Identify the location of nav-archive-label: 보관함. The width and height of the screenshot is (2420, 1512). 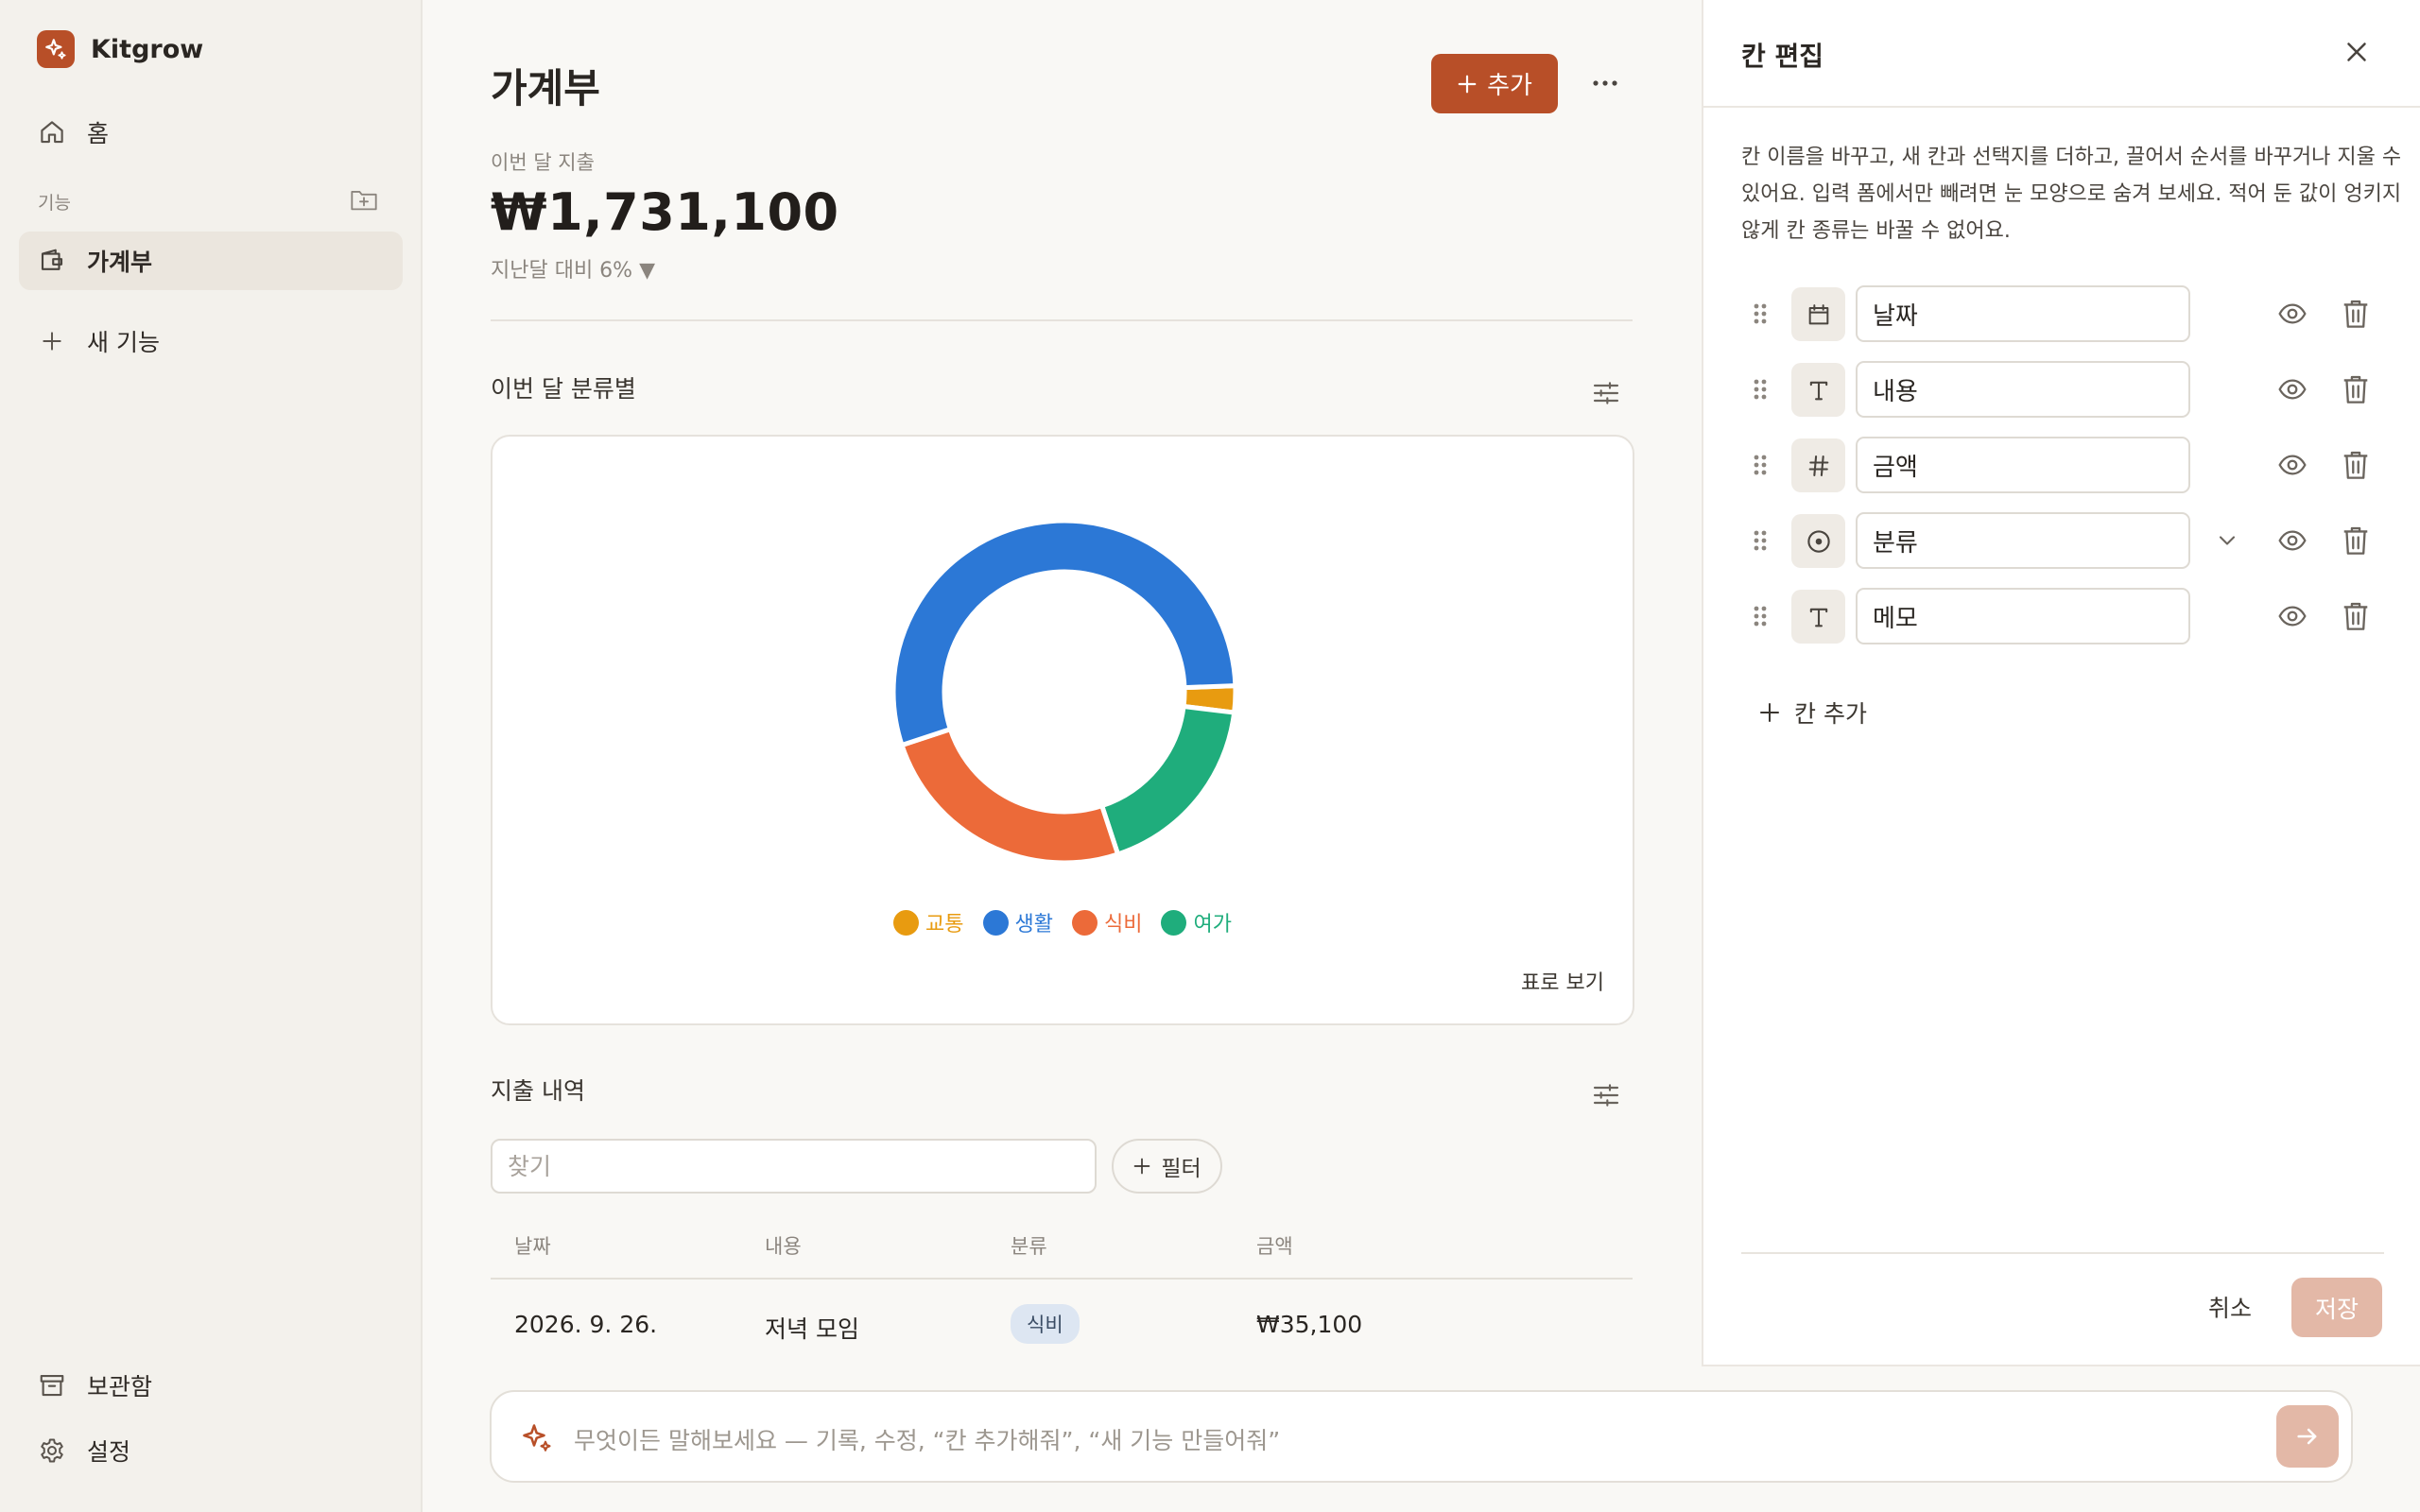
(120, 1386).